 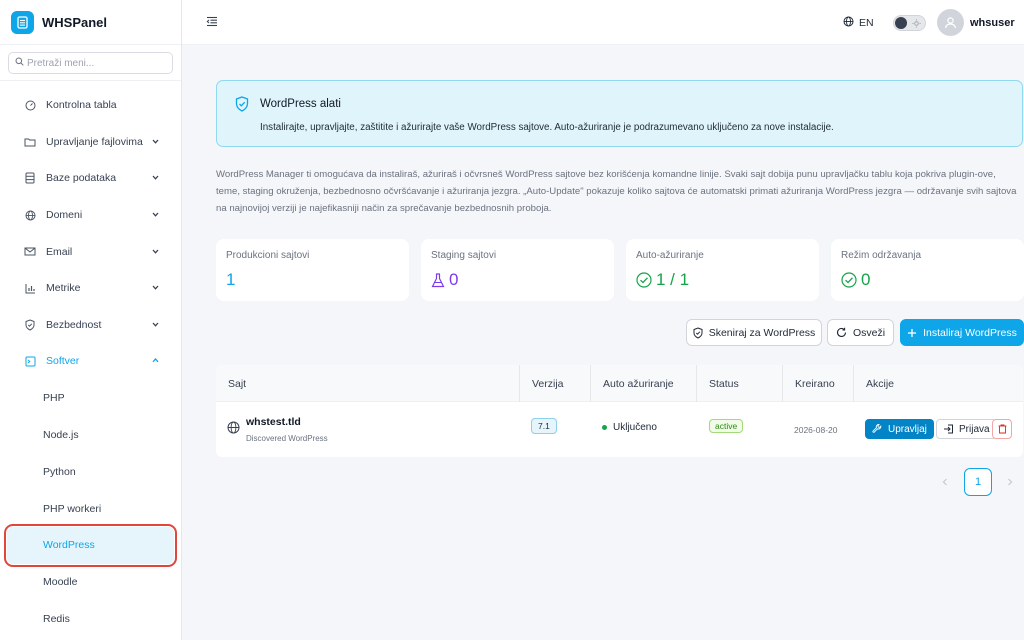 I want to click on search-icon, so click(x=19, y=63).